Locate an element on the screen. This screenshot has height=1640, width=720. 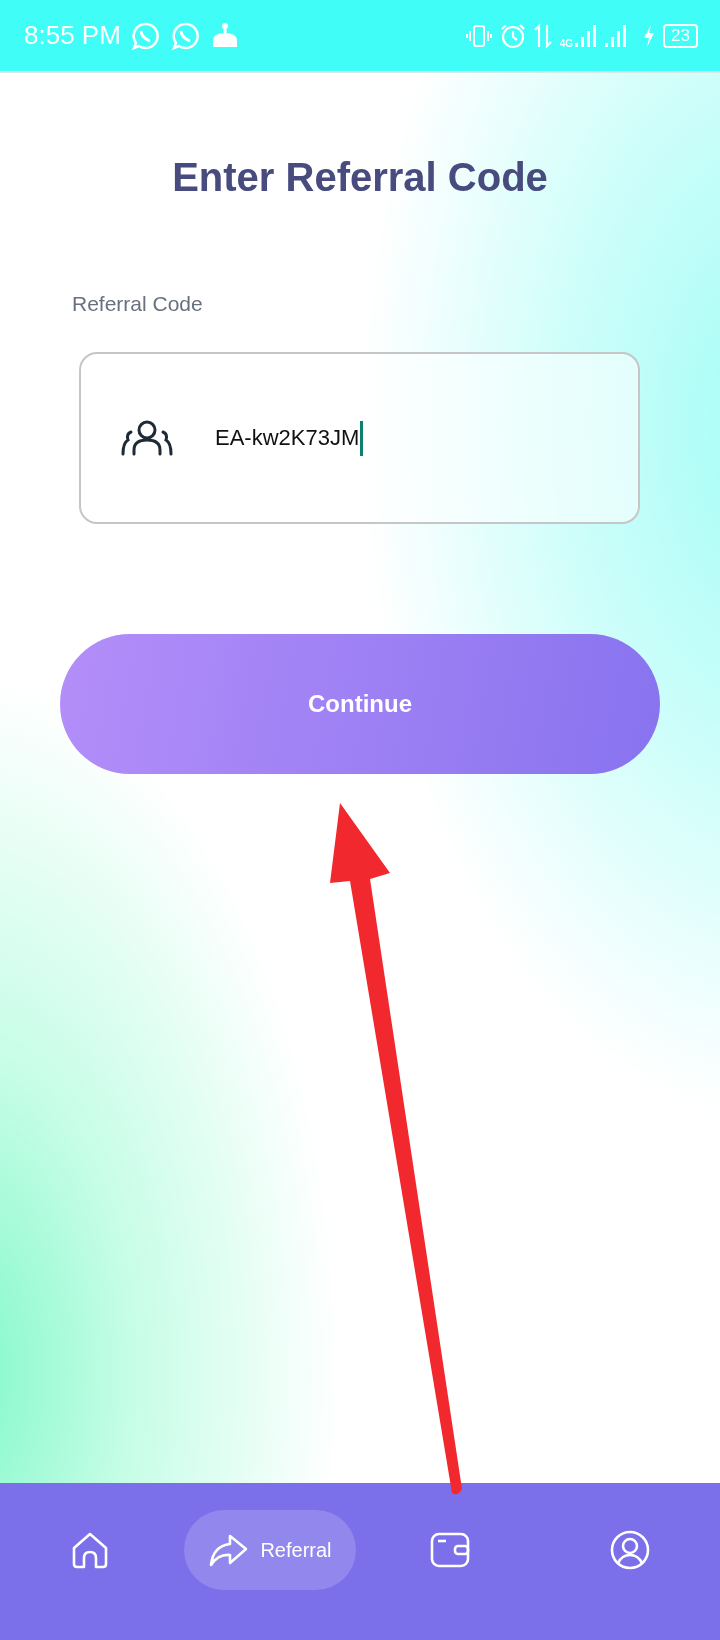
field-label: Referral Code is located at coordinates (138, 304).